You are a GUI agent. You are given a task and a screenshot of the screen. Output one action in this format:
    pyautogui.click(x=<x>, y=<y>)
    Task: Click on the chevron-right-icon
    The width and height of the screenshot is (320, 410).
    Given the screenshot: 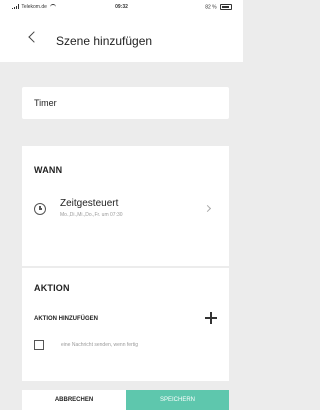 What is the action you would take?
    pyautogui.click(x=207, y=208)
    